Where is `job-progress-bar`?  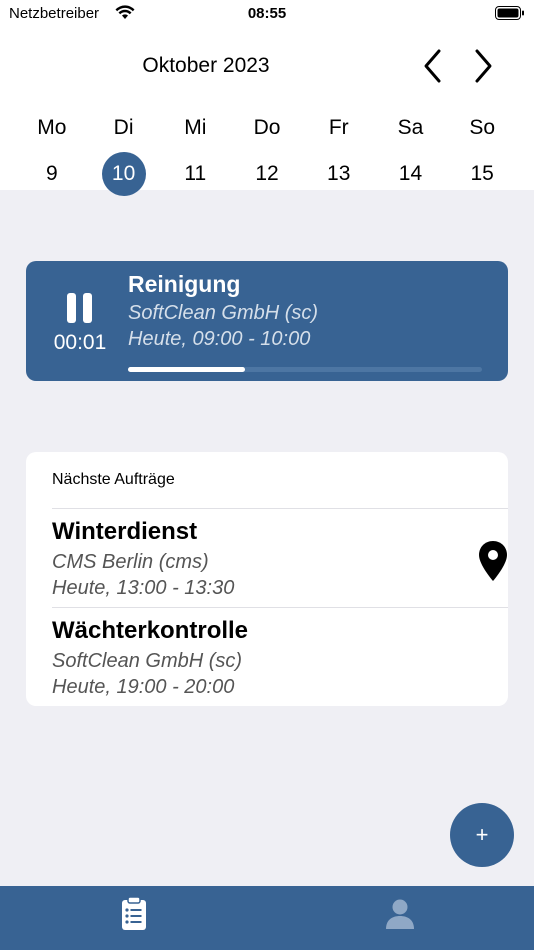
job-progress-bar is located at coordinates (305, 369).